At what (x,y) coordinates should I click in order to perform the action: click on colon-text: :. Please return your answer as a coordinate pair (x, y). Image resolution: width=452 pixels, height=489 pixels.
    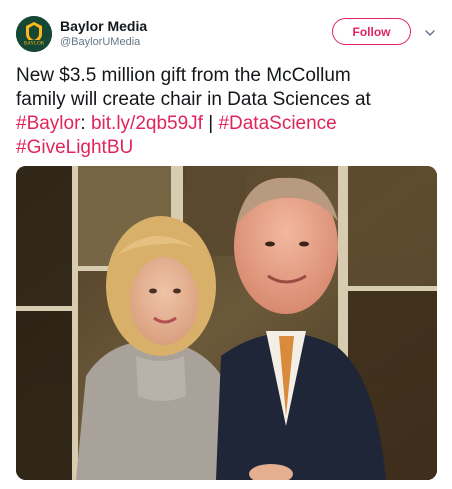
    Looking at the image, I should click on (83, 123).